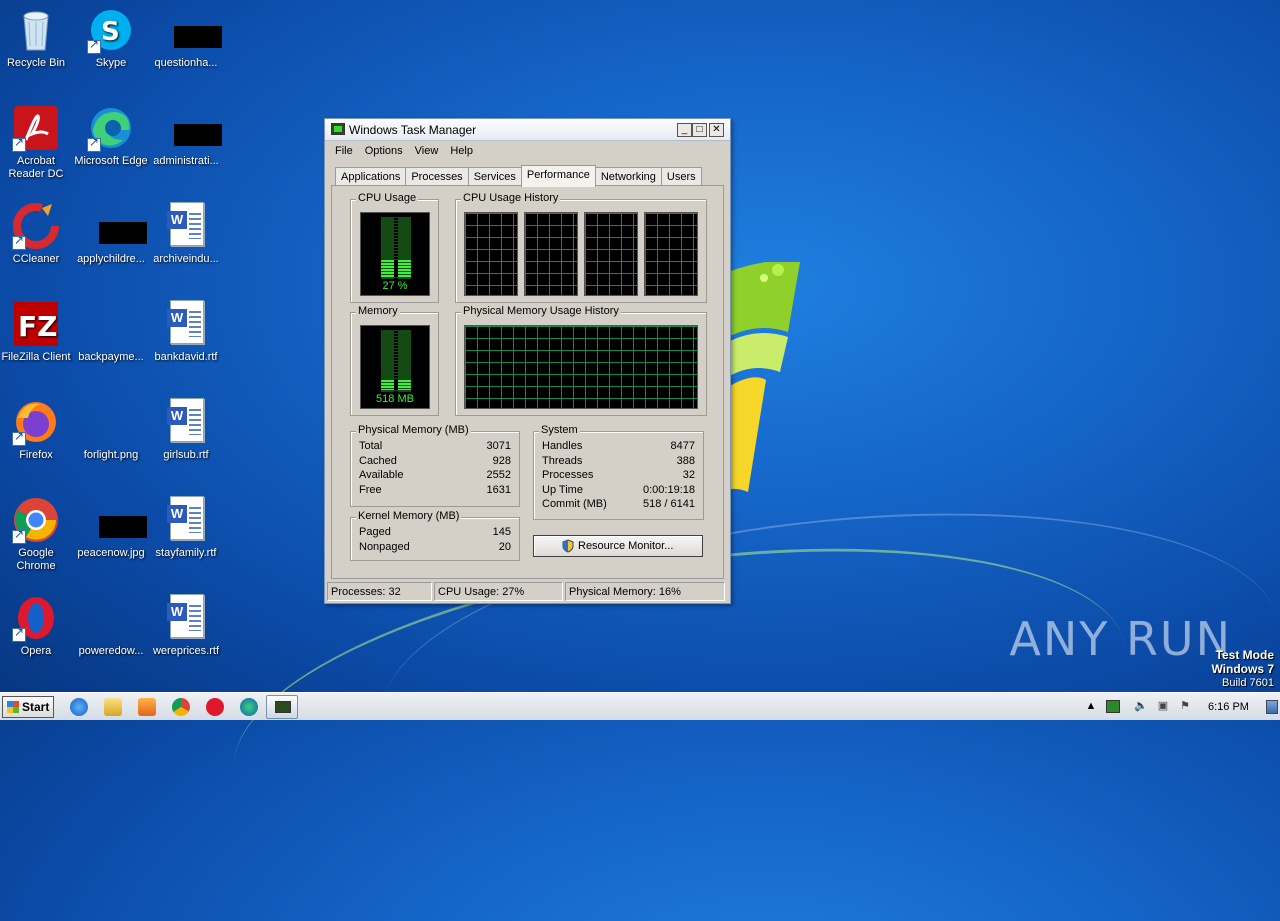 The width and height of the screenshot is (1280, 921). What do you see at coordinates (1163, 706) in the screenshot?
I see `network-icon: ▣` at bounding box center [1163, 706].